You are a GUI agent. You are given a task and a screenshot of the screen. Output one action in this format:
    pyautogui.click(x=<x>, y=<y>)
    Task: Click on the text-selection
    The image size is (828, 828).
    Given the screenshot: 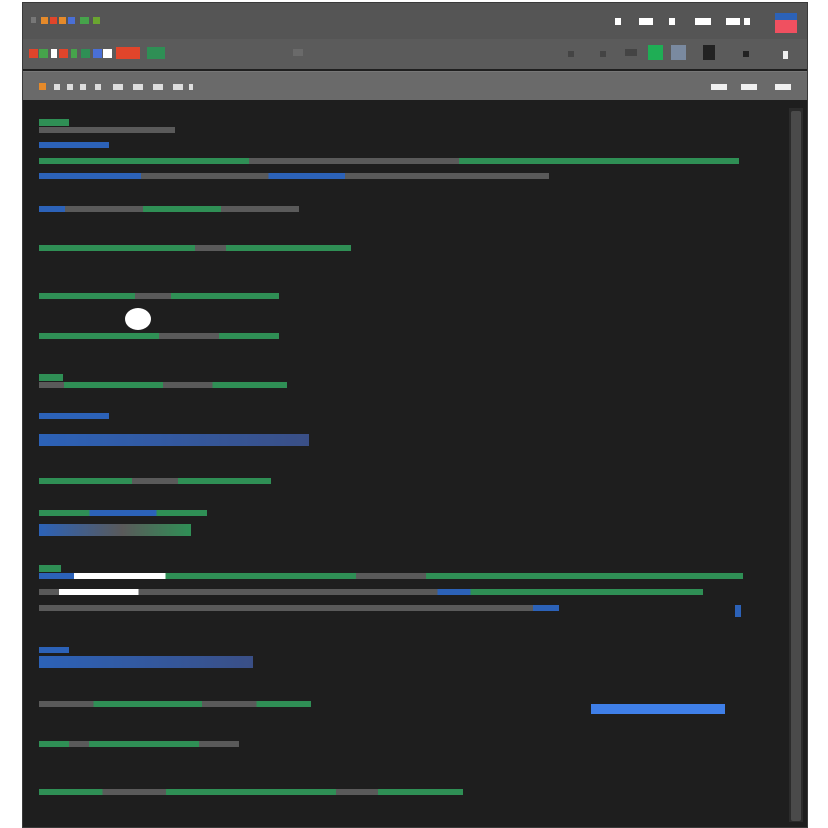 What is the action you would take?
    pyautogui.click(x=658, y=709)
    